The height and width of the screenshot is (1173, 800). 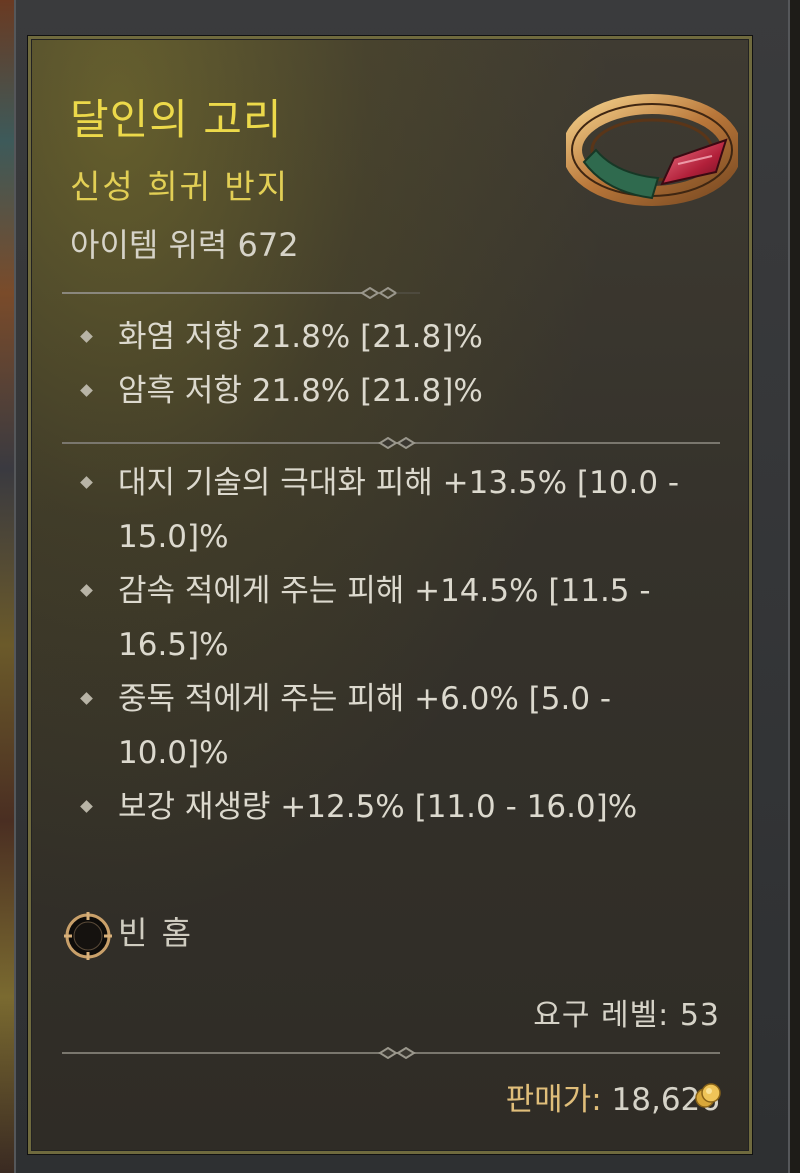 I want to click on empty-socket-icon, so click(x=88, y=936).